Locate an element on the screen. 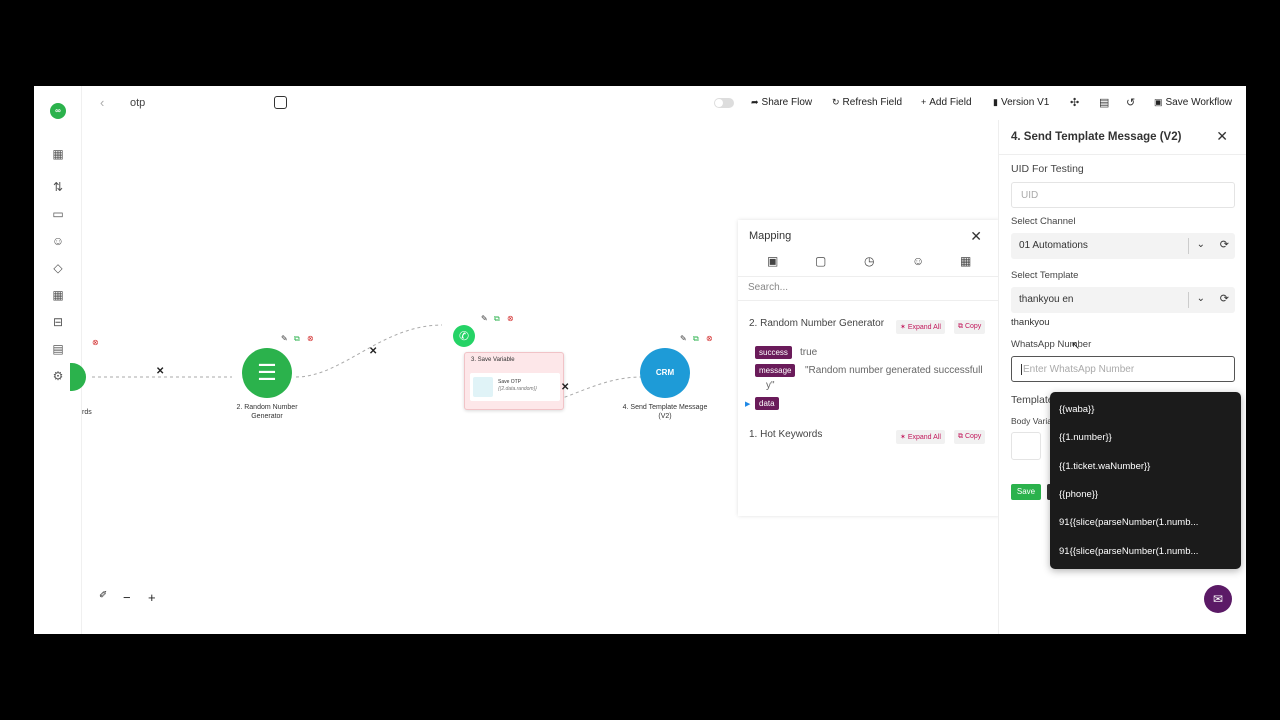 Image resolution: width=1280 pixels, height=720 pixels. channel-label: Select Channel is located at coordinates (1043, 221).